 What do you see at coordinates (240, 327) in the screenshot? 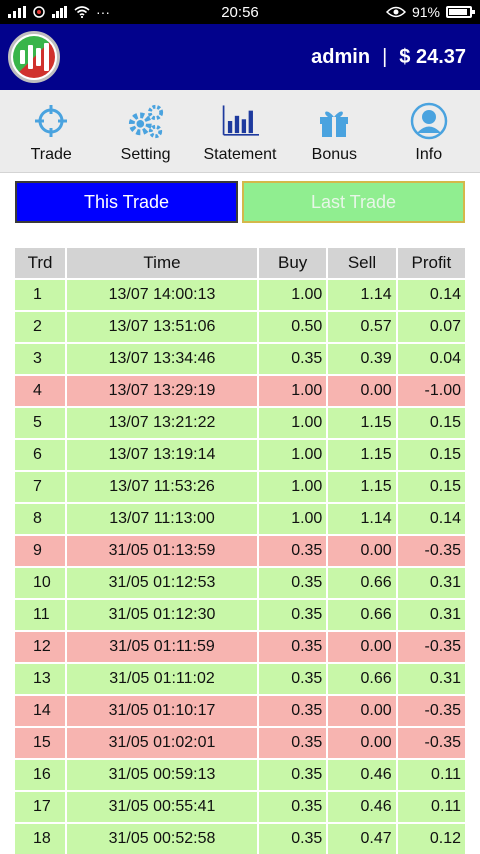
I see `table-row: 2 13/07 13:51:06 0.50 0.57 0.07` at bounding box center [240, 327].